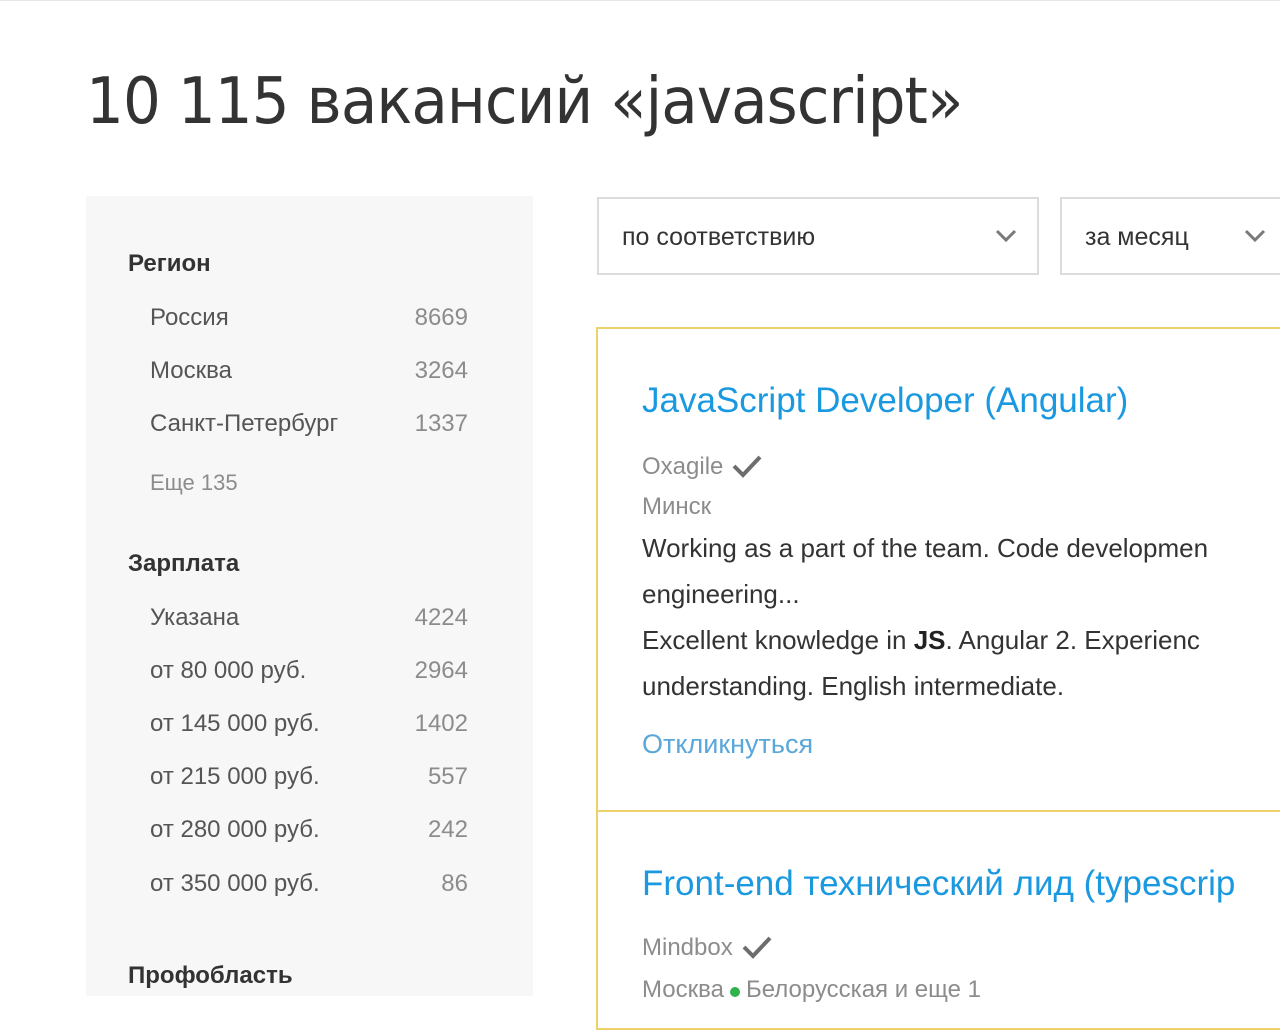  What do you see at coordinates (210, 975) in the screenshot?
I see `filter-heading-profarea: Профобласть` at bounding box center [210, 975].